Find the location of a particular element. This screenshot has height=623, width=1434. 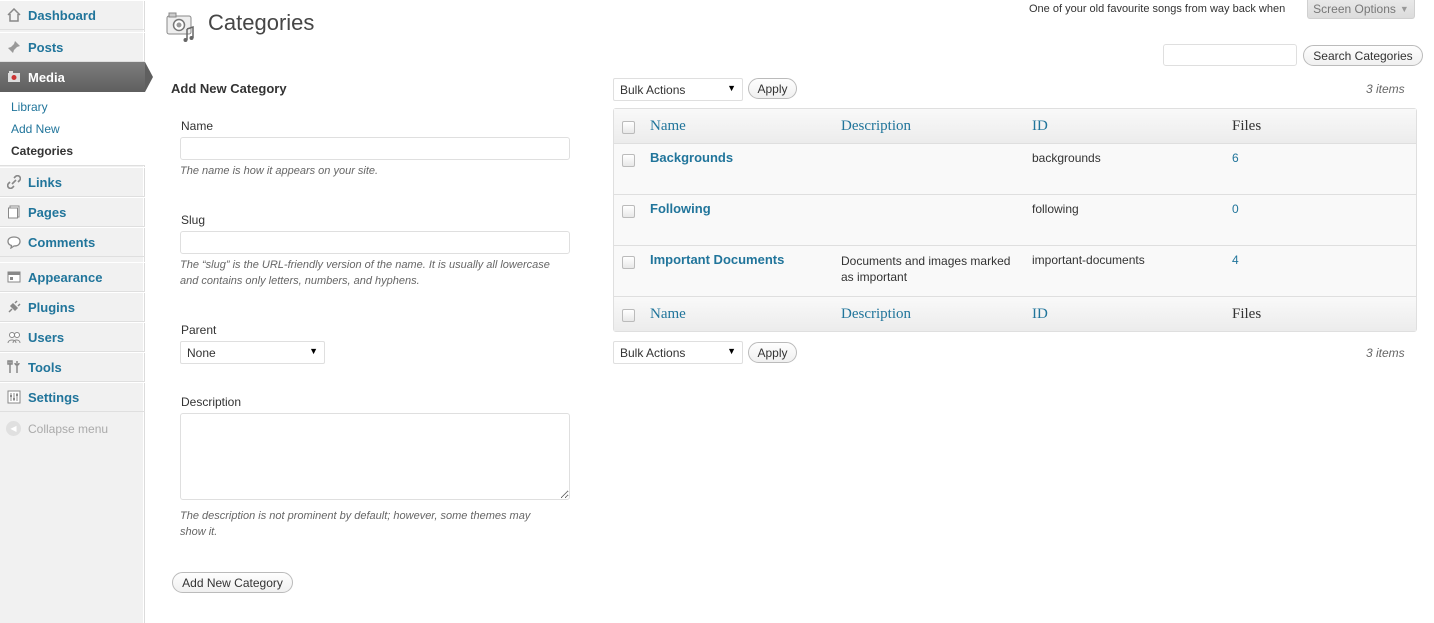

table-row: Following following 0 is located at coordinates (1015, 220).